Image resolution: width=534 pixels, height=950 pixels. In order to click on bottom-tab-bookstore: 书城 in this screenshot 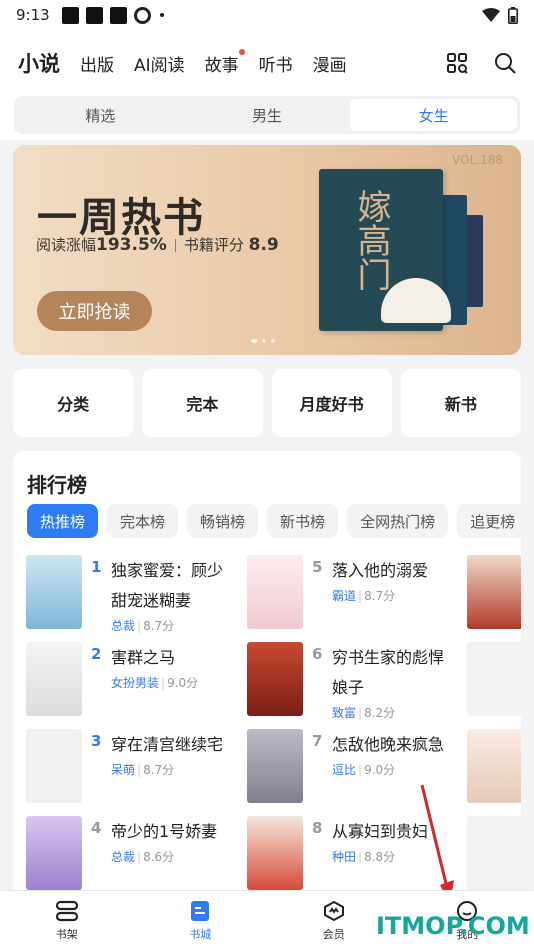, I will do `click(201, 920)`.